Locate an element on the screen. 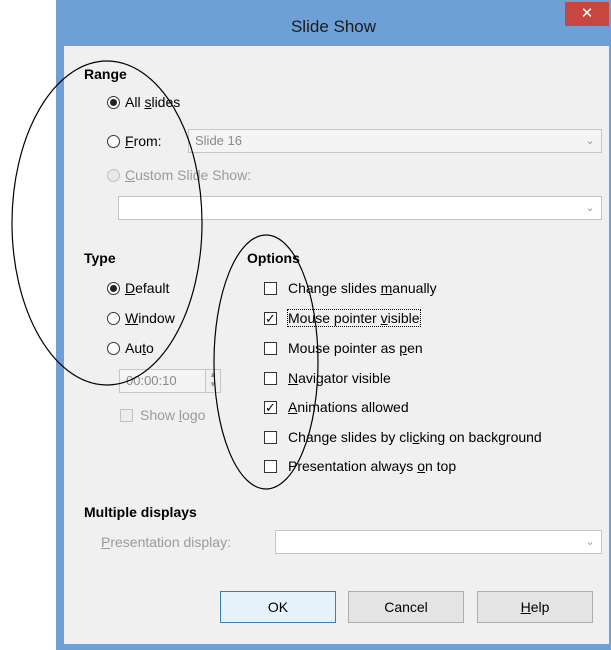 This screenshot has width=611, height=650. presentation-always-on-top-label: Presentation always on top is located at coordinates (372, 466).